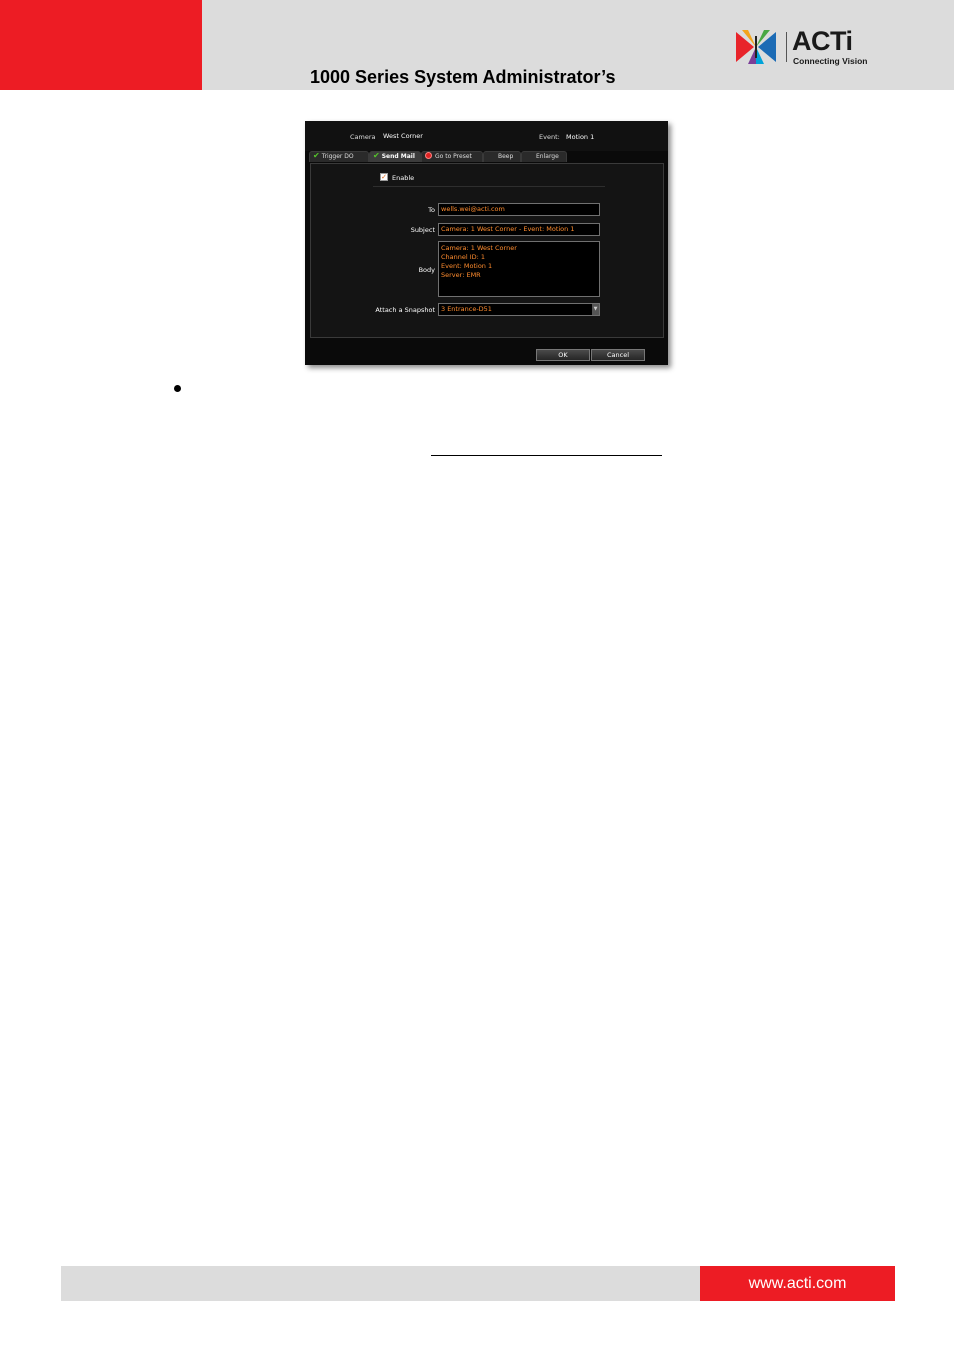 This screenshot has width=954, height=1350. I want to click on document-title: 1000 Series System Administrator’s, so click(463, 77).